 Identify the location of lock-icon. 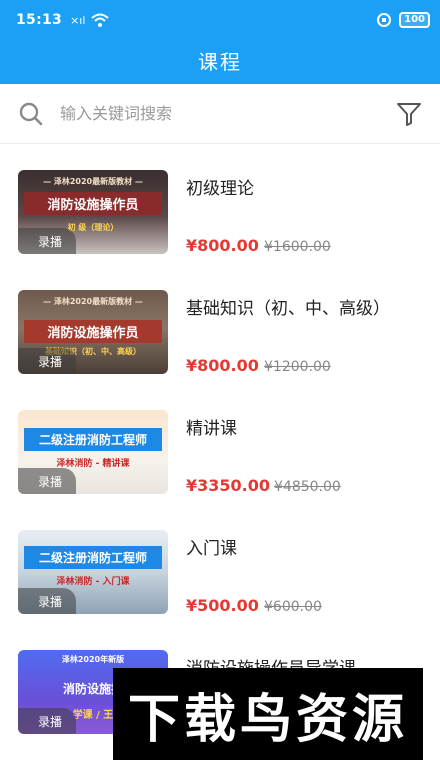
(384, 20).